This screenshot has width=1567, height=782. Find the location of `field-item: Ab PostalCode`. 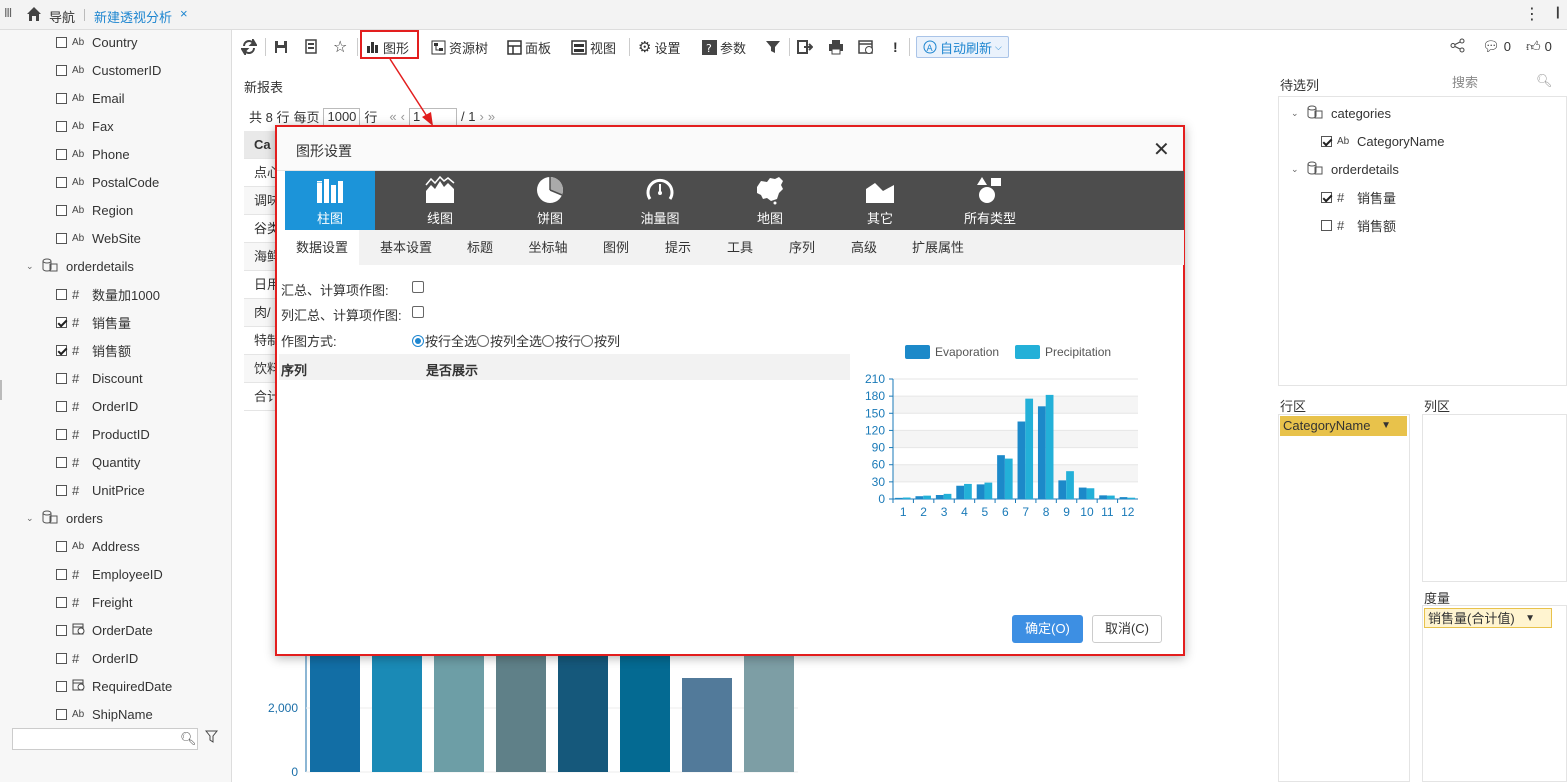

field-item: Ab PostalCode is located at coordinates (107, 182).